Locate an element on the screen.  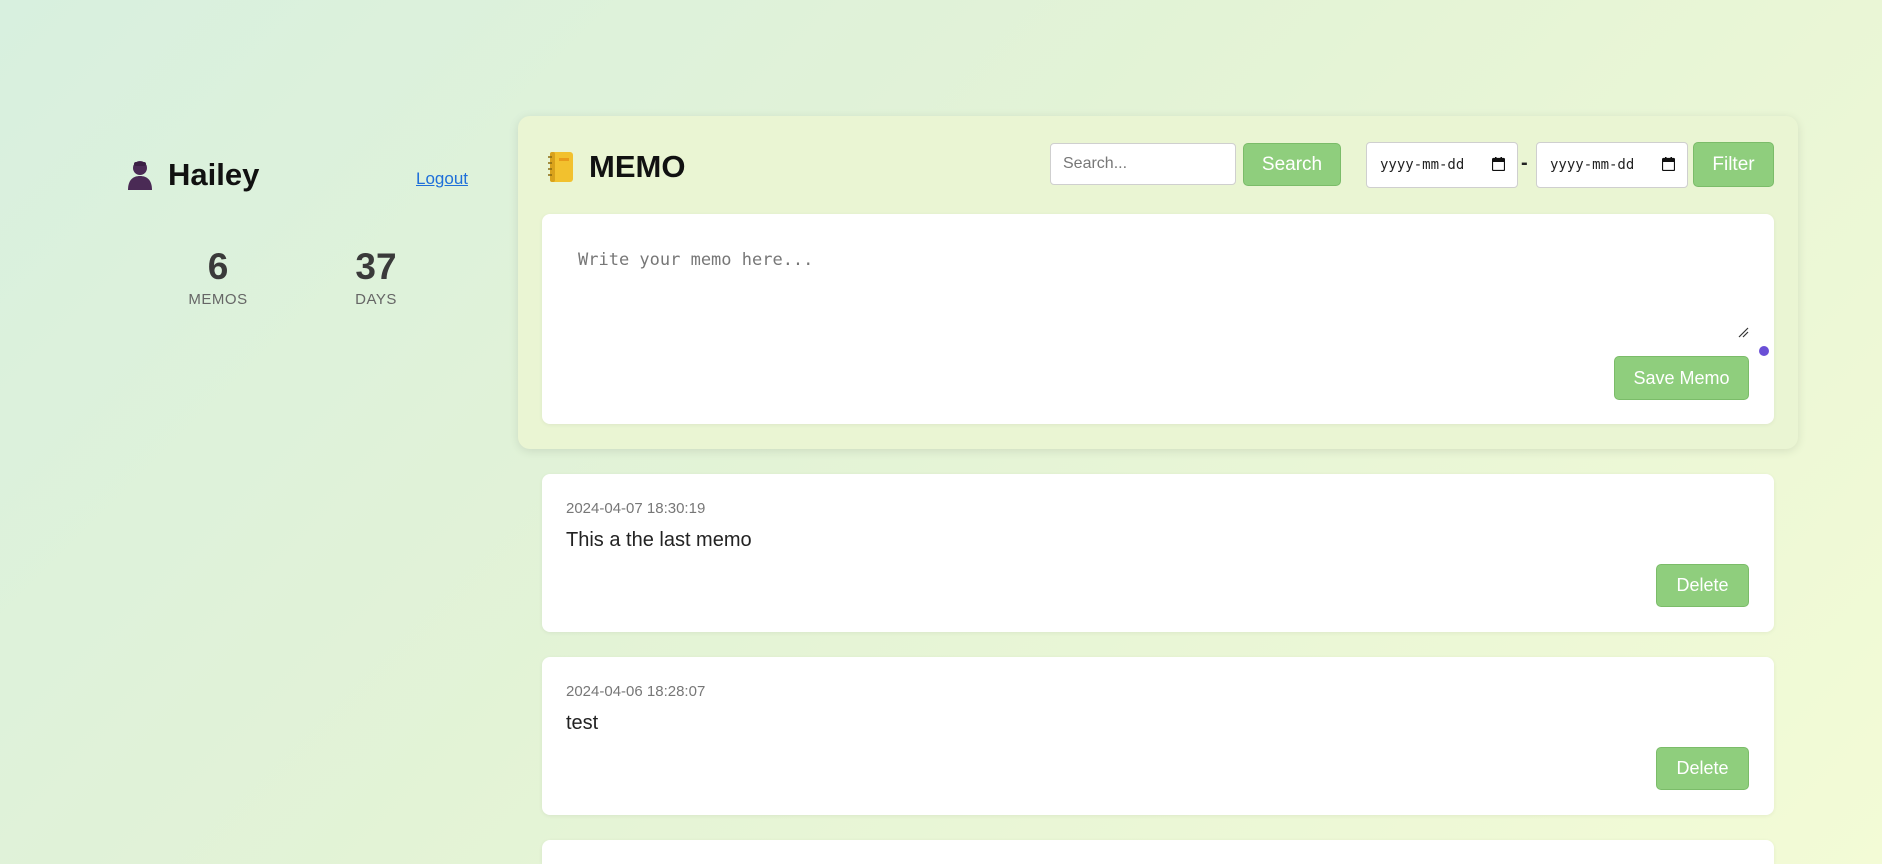
page-title-text: MEMO is located at coordinates (637, 166).